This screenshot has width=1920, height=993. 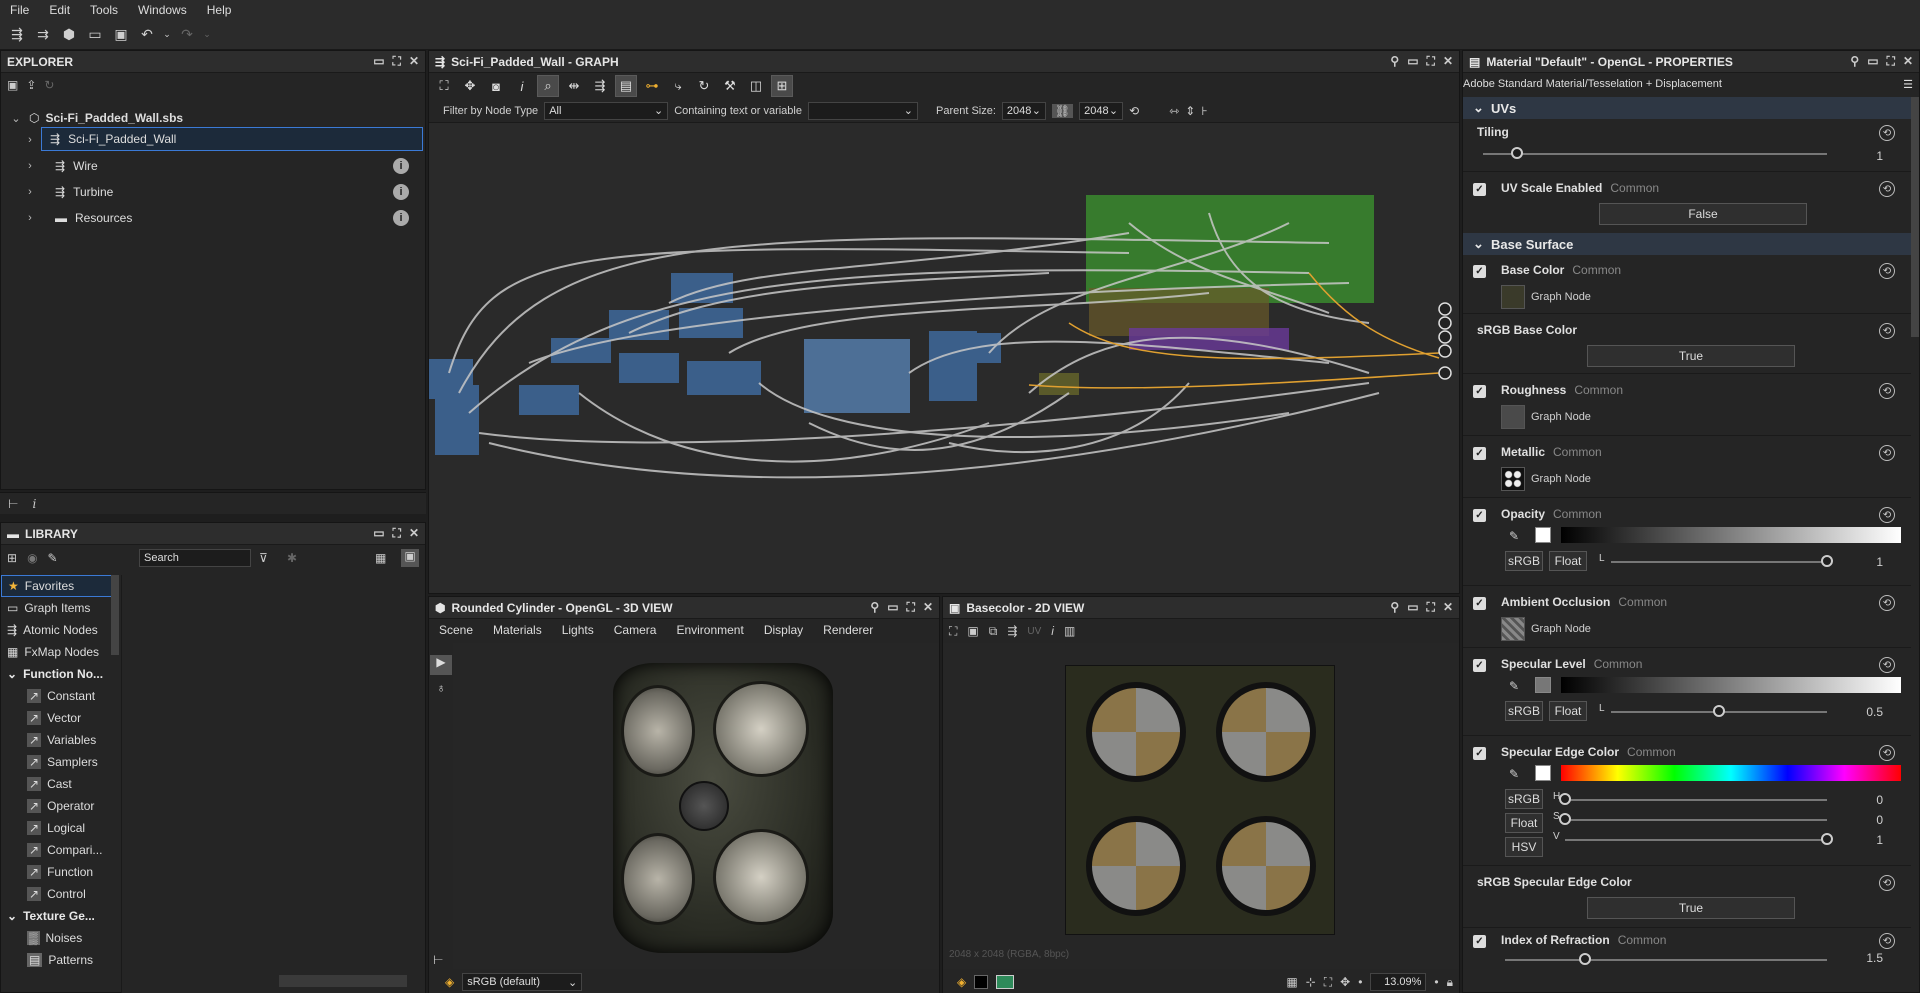 I want to click on italic-info-icon: i, so click(x=34, y=504).